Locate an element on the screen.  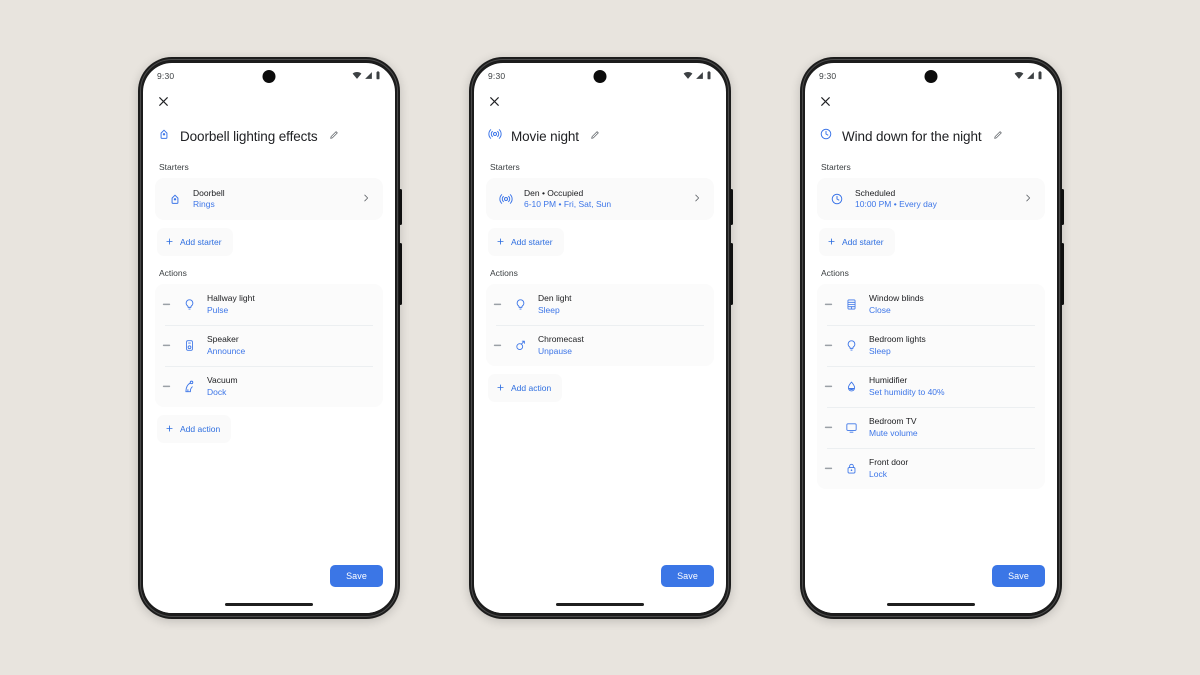
starter-card: Den • Occupied 6-10 PM • Fri, Sat, Sun is located at coordinates (600, 199).